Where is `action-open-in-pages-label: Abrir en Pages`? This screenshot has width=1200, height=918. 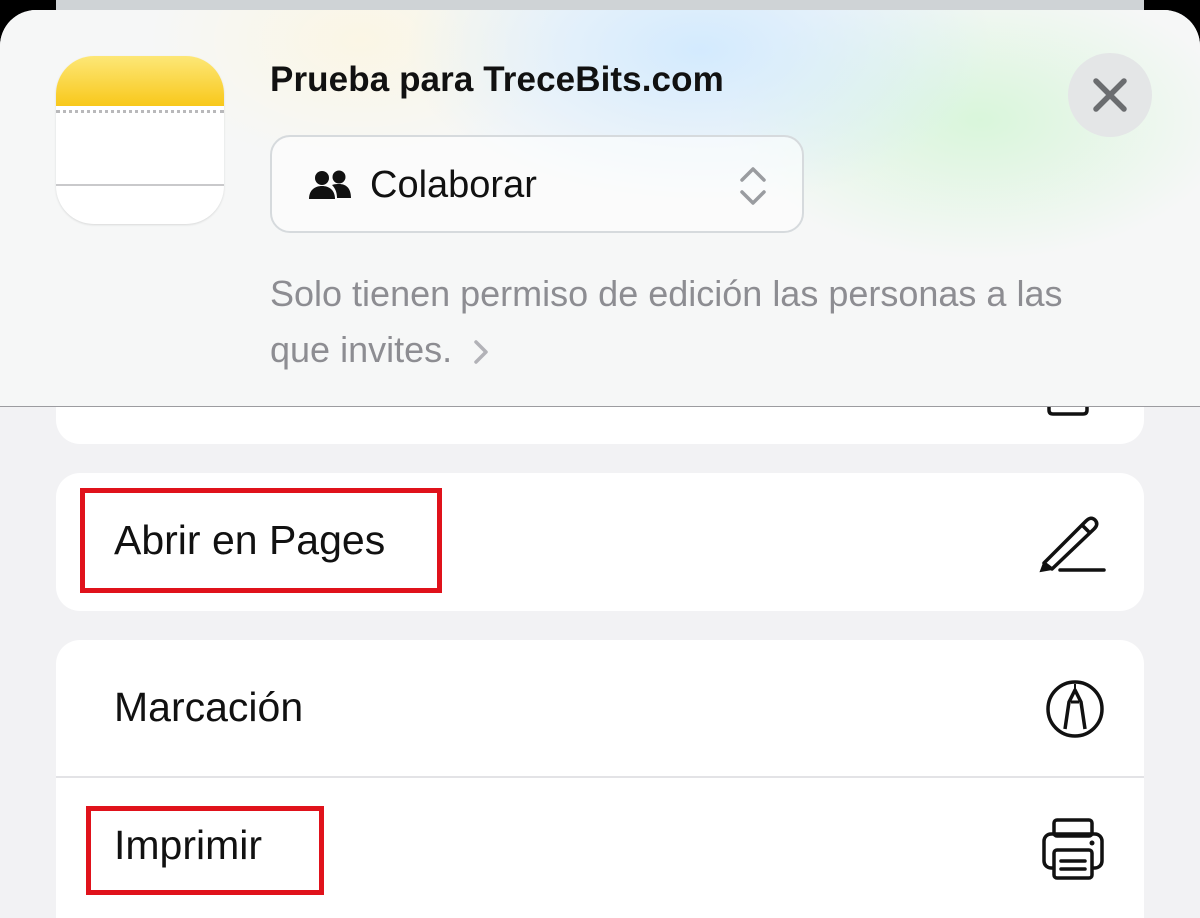 action-open-in-pages-label: Abrir en Pages is located at coordinates (250, 540).